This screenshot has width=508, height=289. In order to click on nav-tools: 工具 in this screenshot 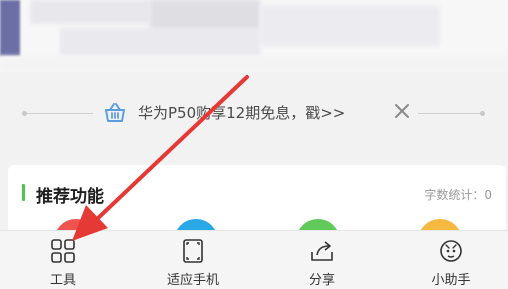, I will do `click(63, 260)`.